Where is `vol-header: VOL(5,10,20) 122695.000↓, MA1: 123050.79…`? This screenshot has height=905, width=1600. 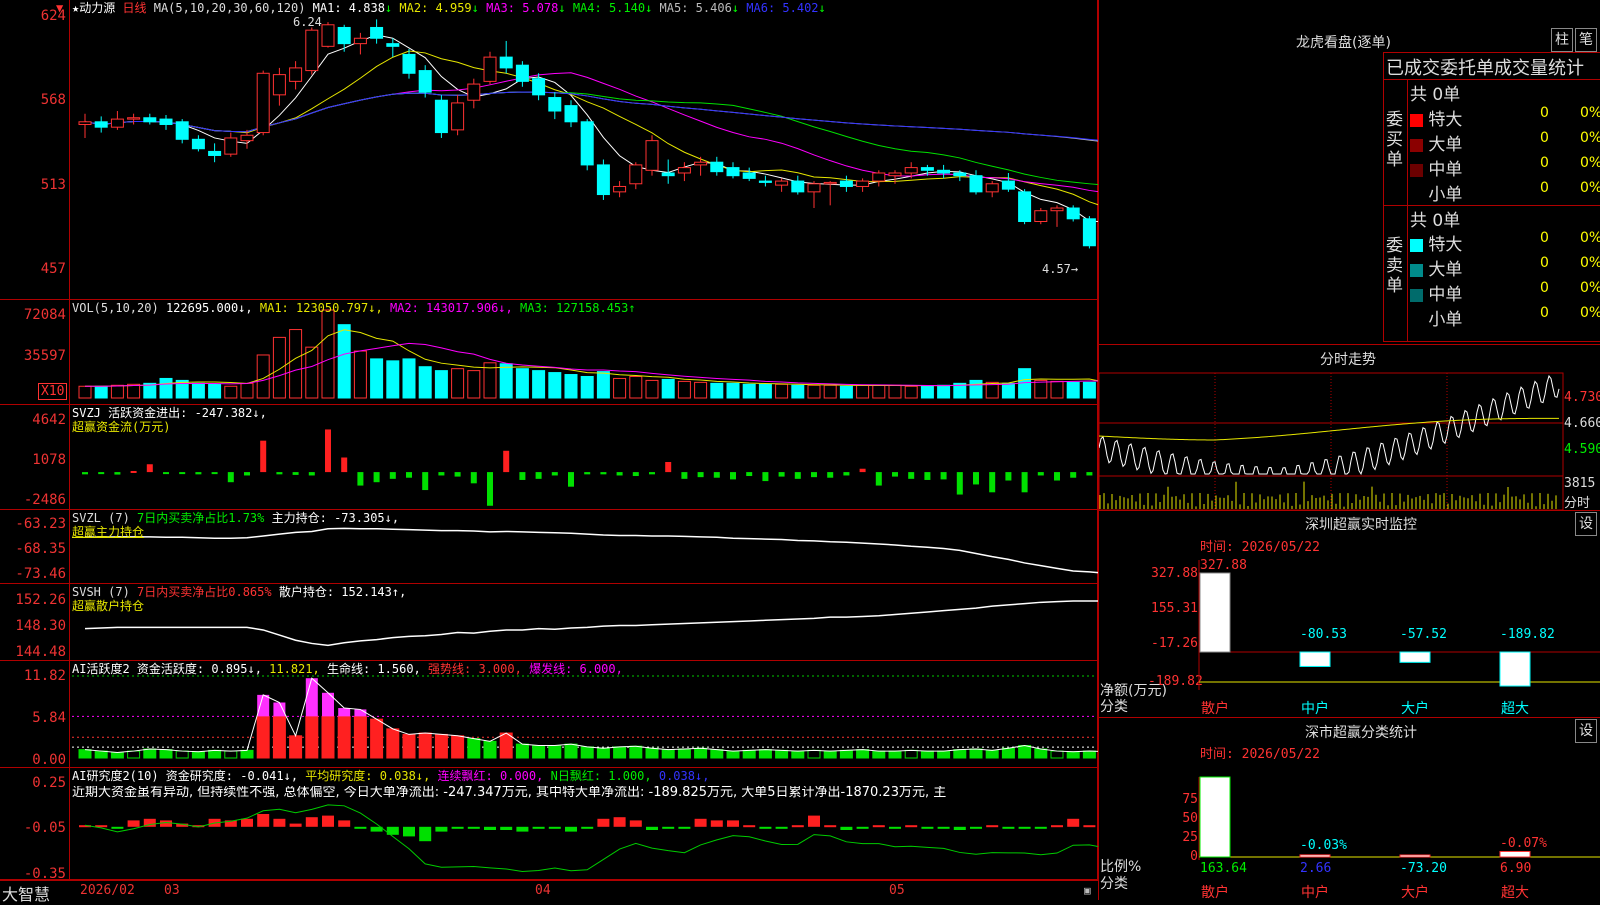 vol-header: VOL(5,10,20) 122695.000↓, MA1: 123050.79… is located at coordinates (354, 308).